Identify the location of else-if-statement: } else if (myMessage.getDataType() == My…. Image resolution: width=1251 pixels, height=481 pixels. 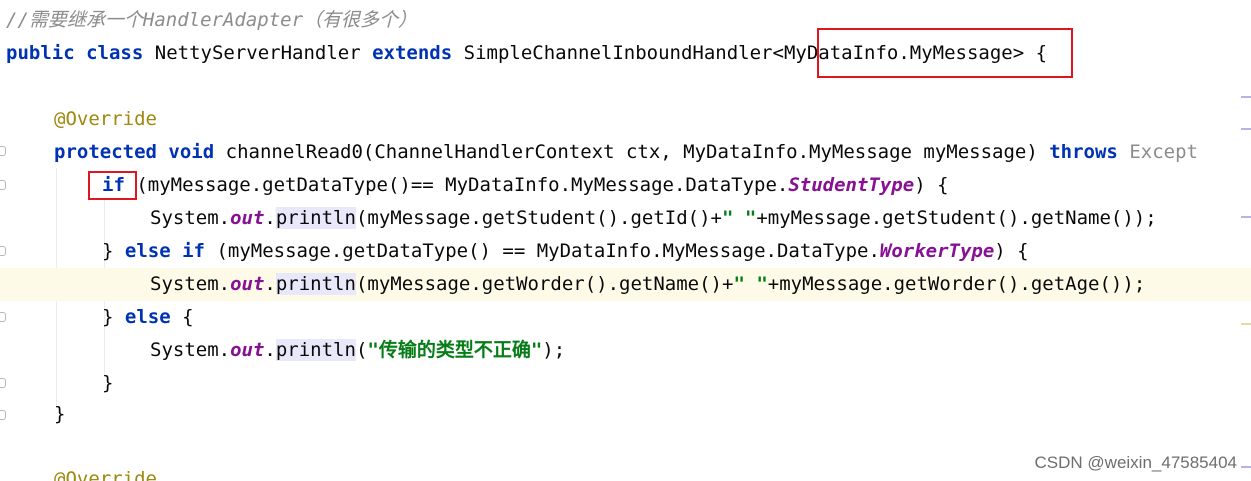
(565, 251).